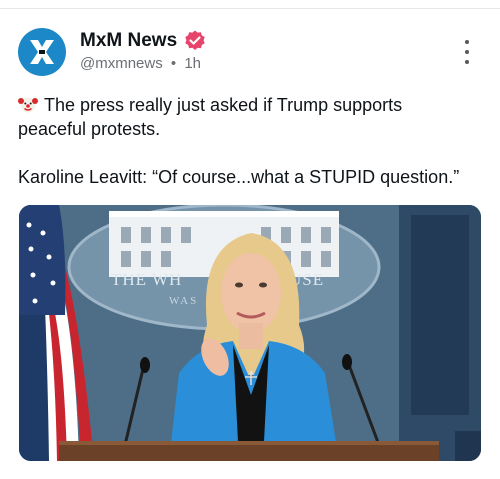 This screenshot has height=479, width=500. I want to click on handle-row: @mxmnews • 1h, so click(140, 63).